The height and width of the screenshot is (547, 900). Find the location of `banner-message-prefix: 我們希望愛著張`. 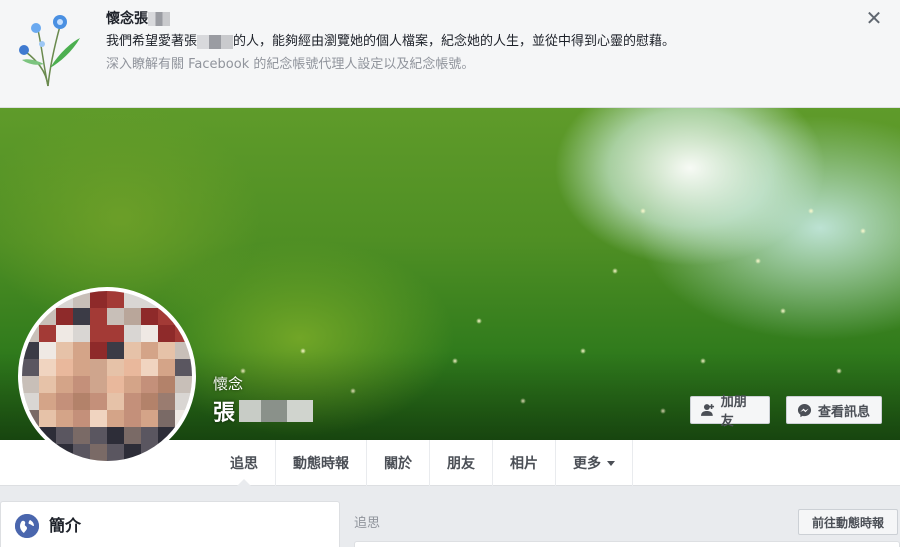

banner-message-prefix: 我們希望愛著張 is located at coordinates (152, 41).